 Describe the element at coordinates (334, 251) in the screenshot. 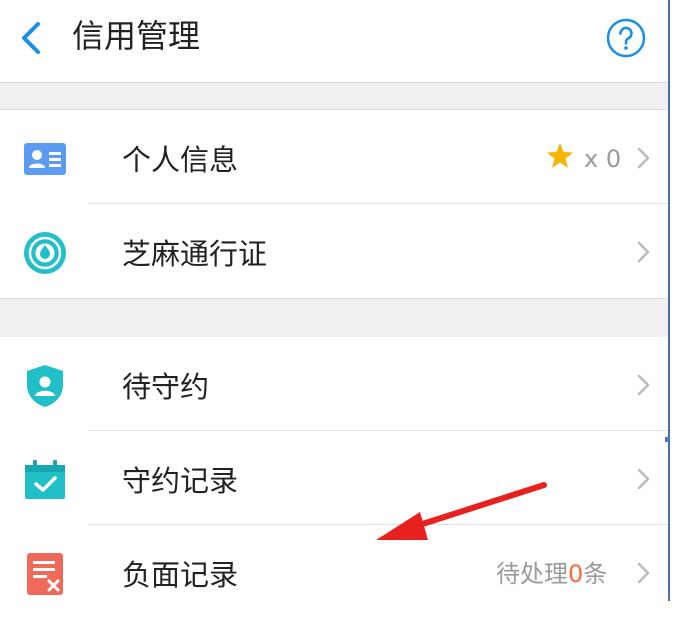

I see `list-item-sesame-pass: 芝麻通行证` at that location.